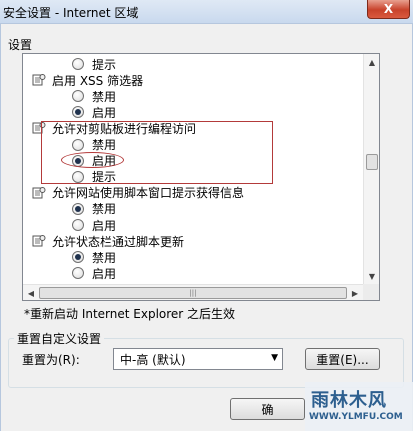  I want to click on reset-to-label: 重置为(R):, so click(51, 360).